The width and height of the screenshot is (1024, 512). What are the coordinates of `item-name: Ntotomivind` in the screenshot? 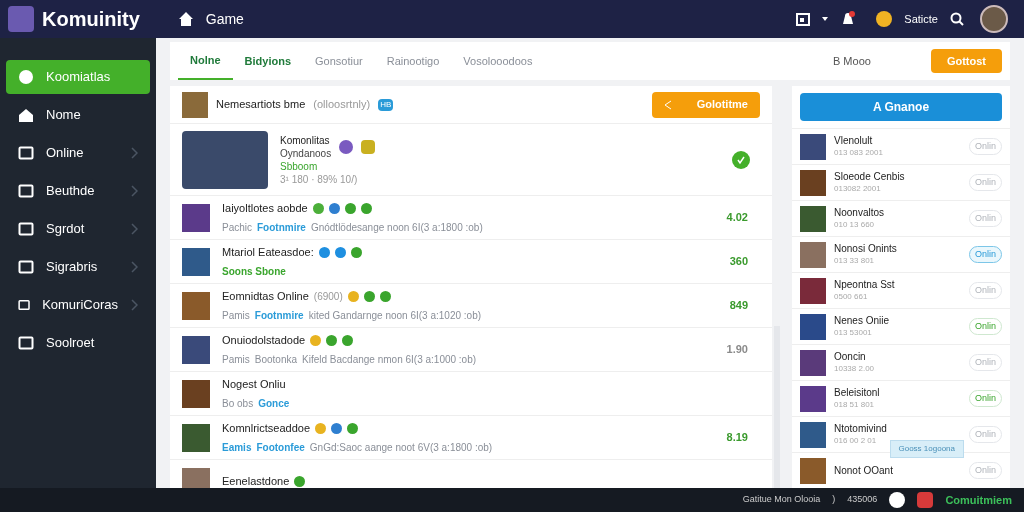 It's located at (860, 428).